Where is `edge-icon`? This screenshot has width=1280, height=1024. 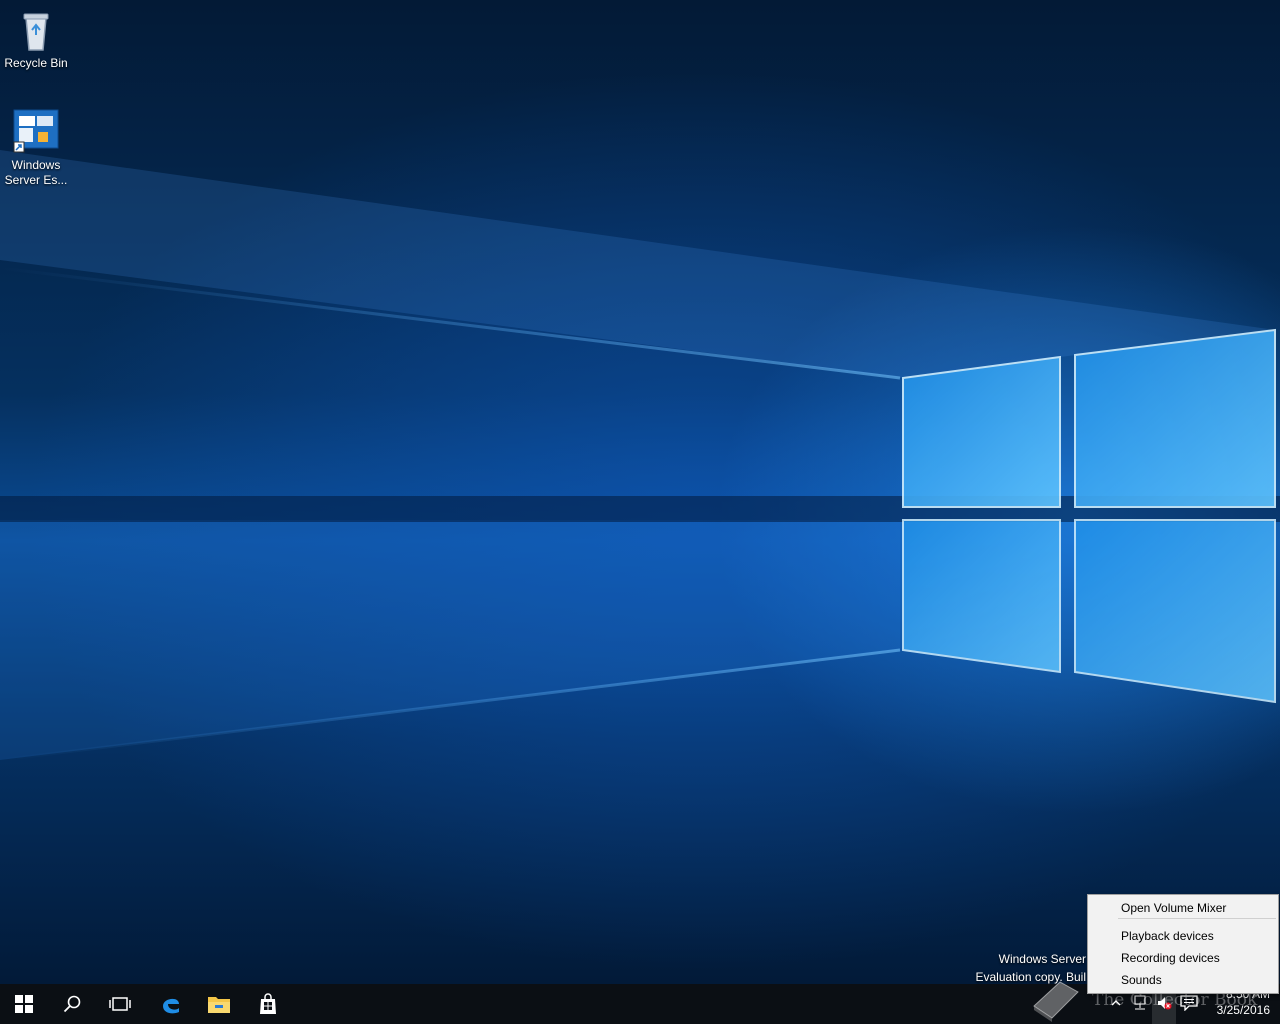
edge-icon is located at coordinates (171, 1006).